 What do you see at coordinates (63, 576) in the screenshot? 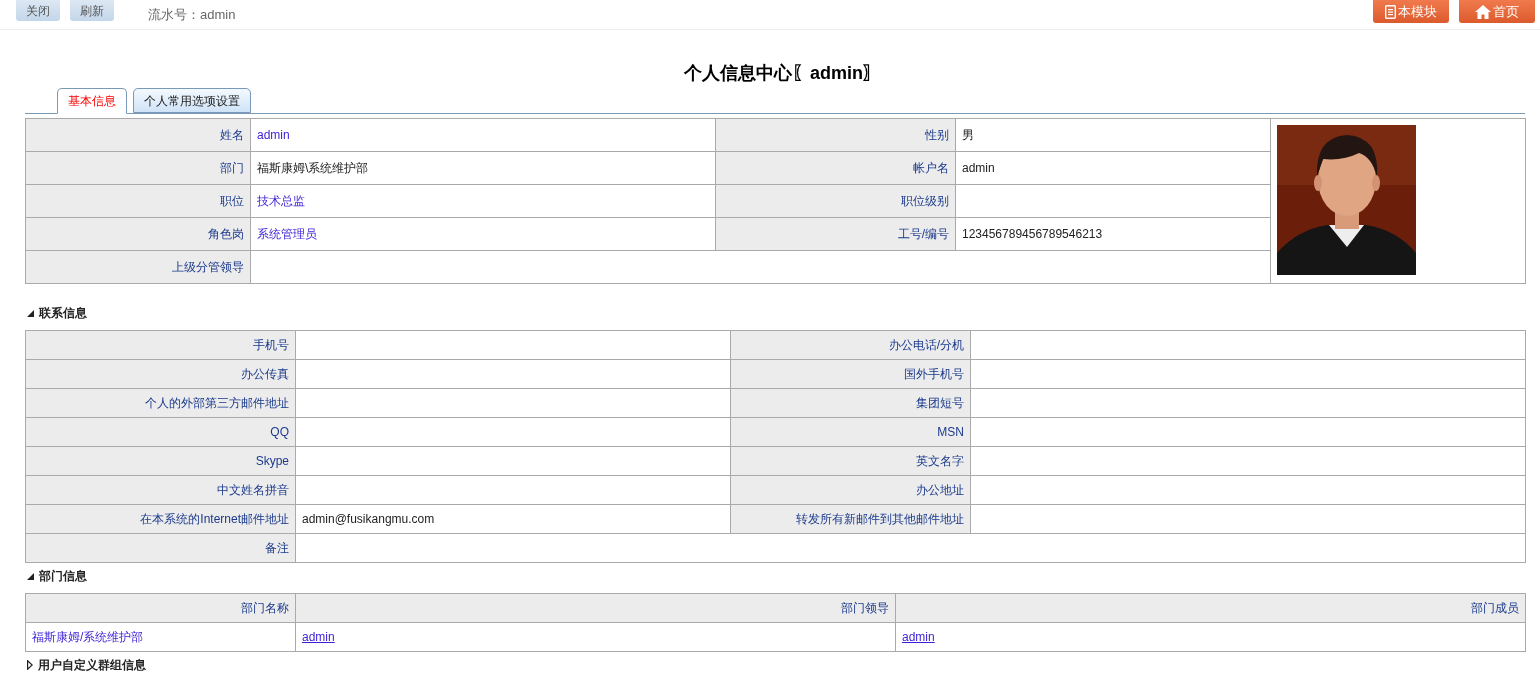
I see `section-title: 部门信息` at bounding box center [63, 576].